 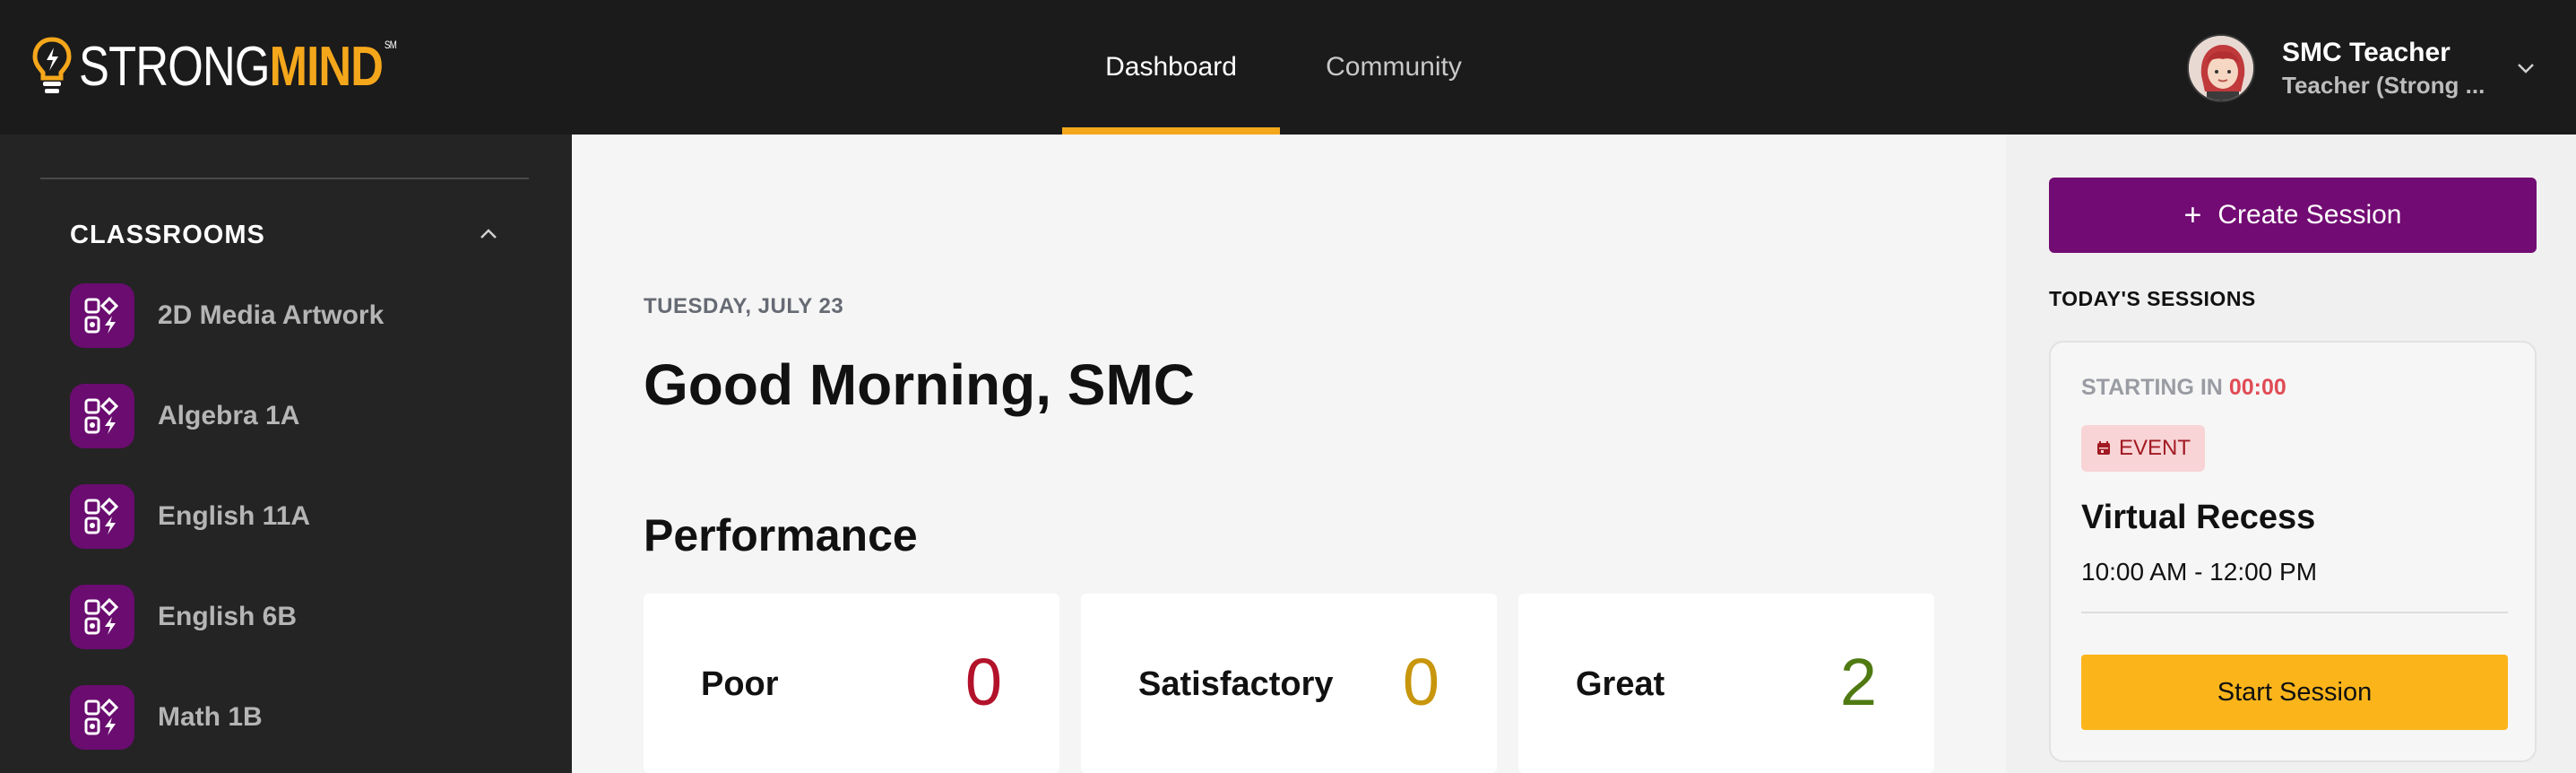 I want to click on create-session-label: Create Session, so click(x=2309, y=215).